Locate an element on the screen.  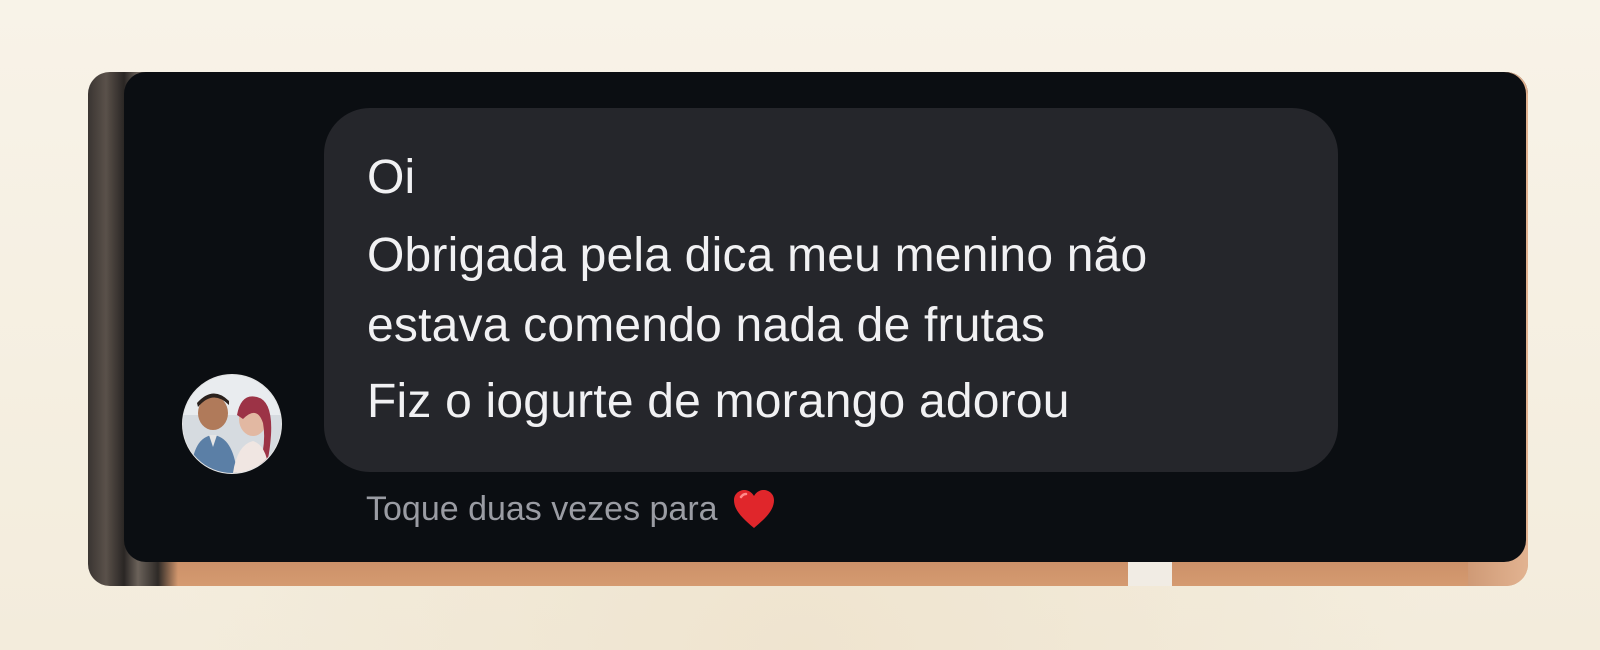
double-tap-hint: Toque duas vezes para is located at coordinates (571, 509).